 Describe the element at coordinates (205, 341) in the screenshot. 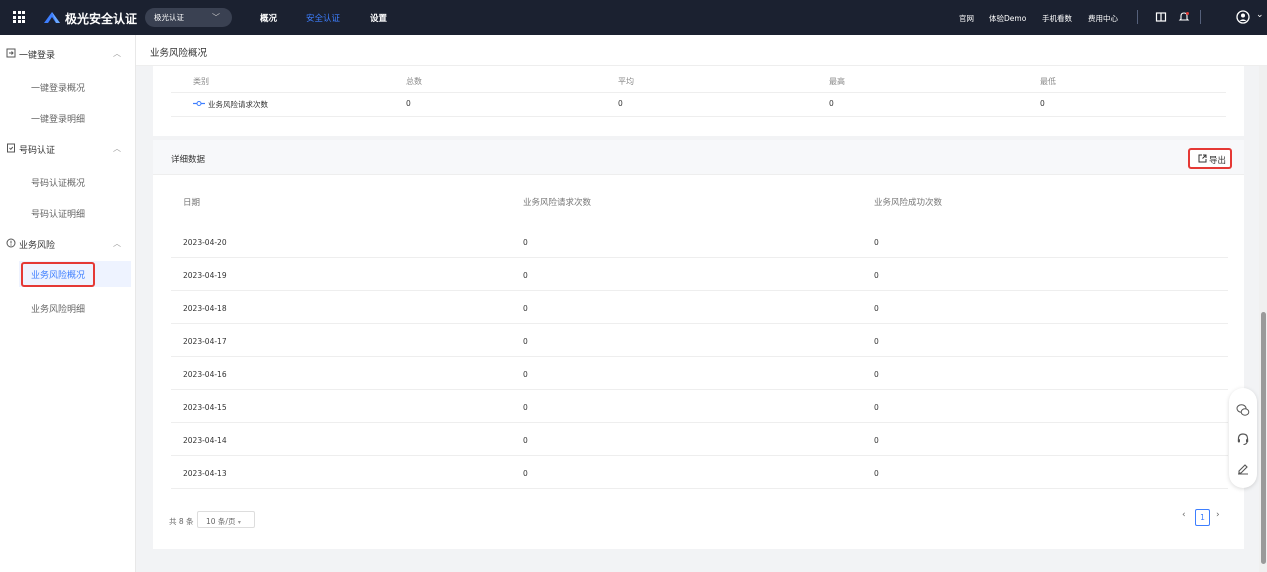

I see `cell-date: 2023-04-17` at that location.